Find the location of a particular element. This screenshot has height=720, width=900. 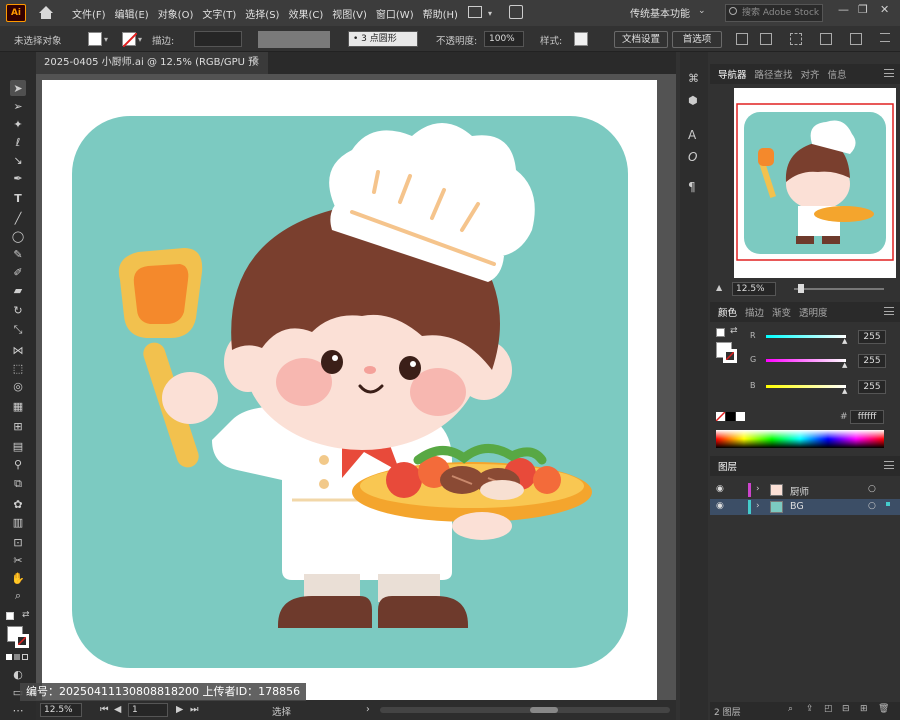

app-logo: Ai is located at coordinates (16, 13).